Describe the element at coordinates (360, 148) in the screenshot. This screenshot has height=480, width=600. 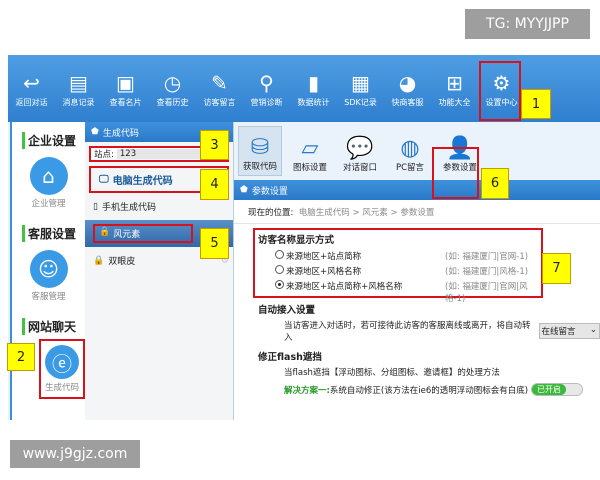
I see `chat-window-icon: 💬` at that location.